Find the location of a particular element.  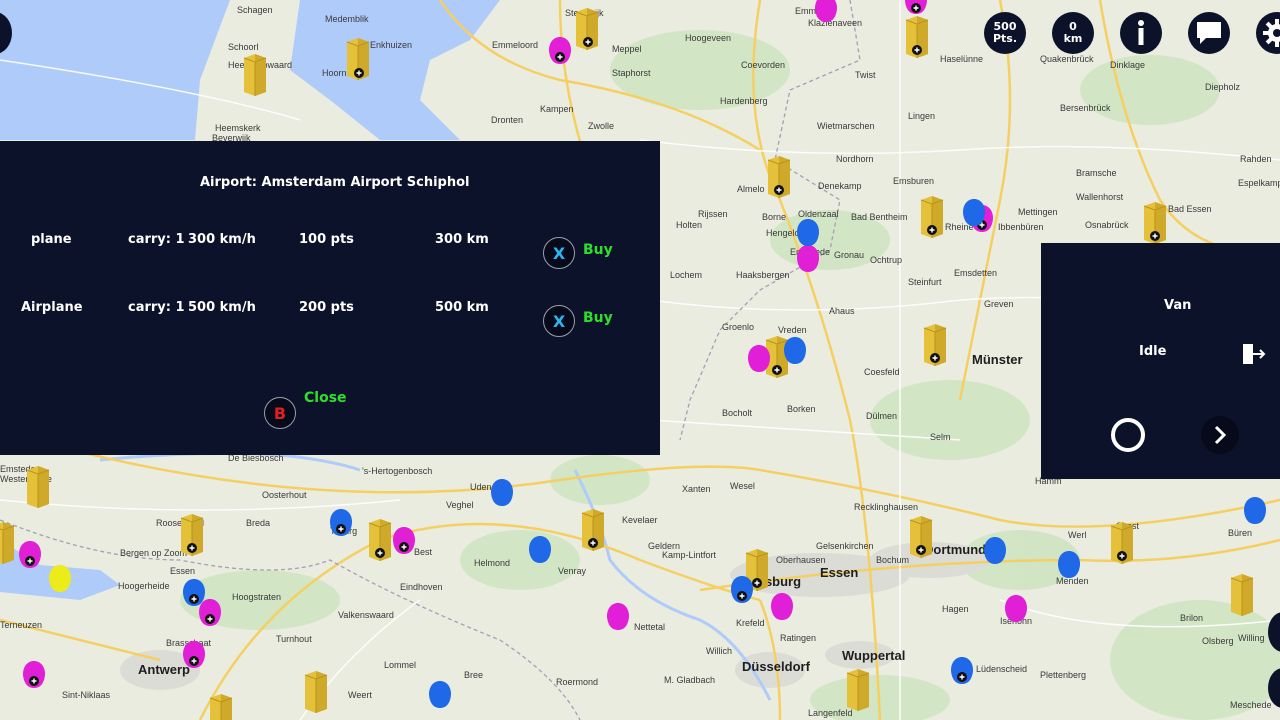

distance-unit: km is located at coordinates (1073, 38).